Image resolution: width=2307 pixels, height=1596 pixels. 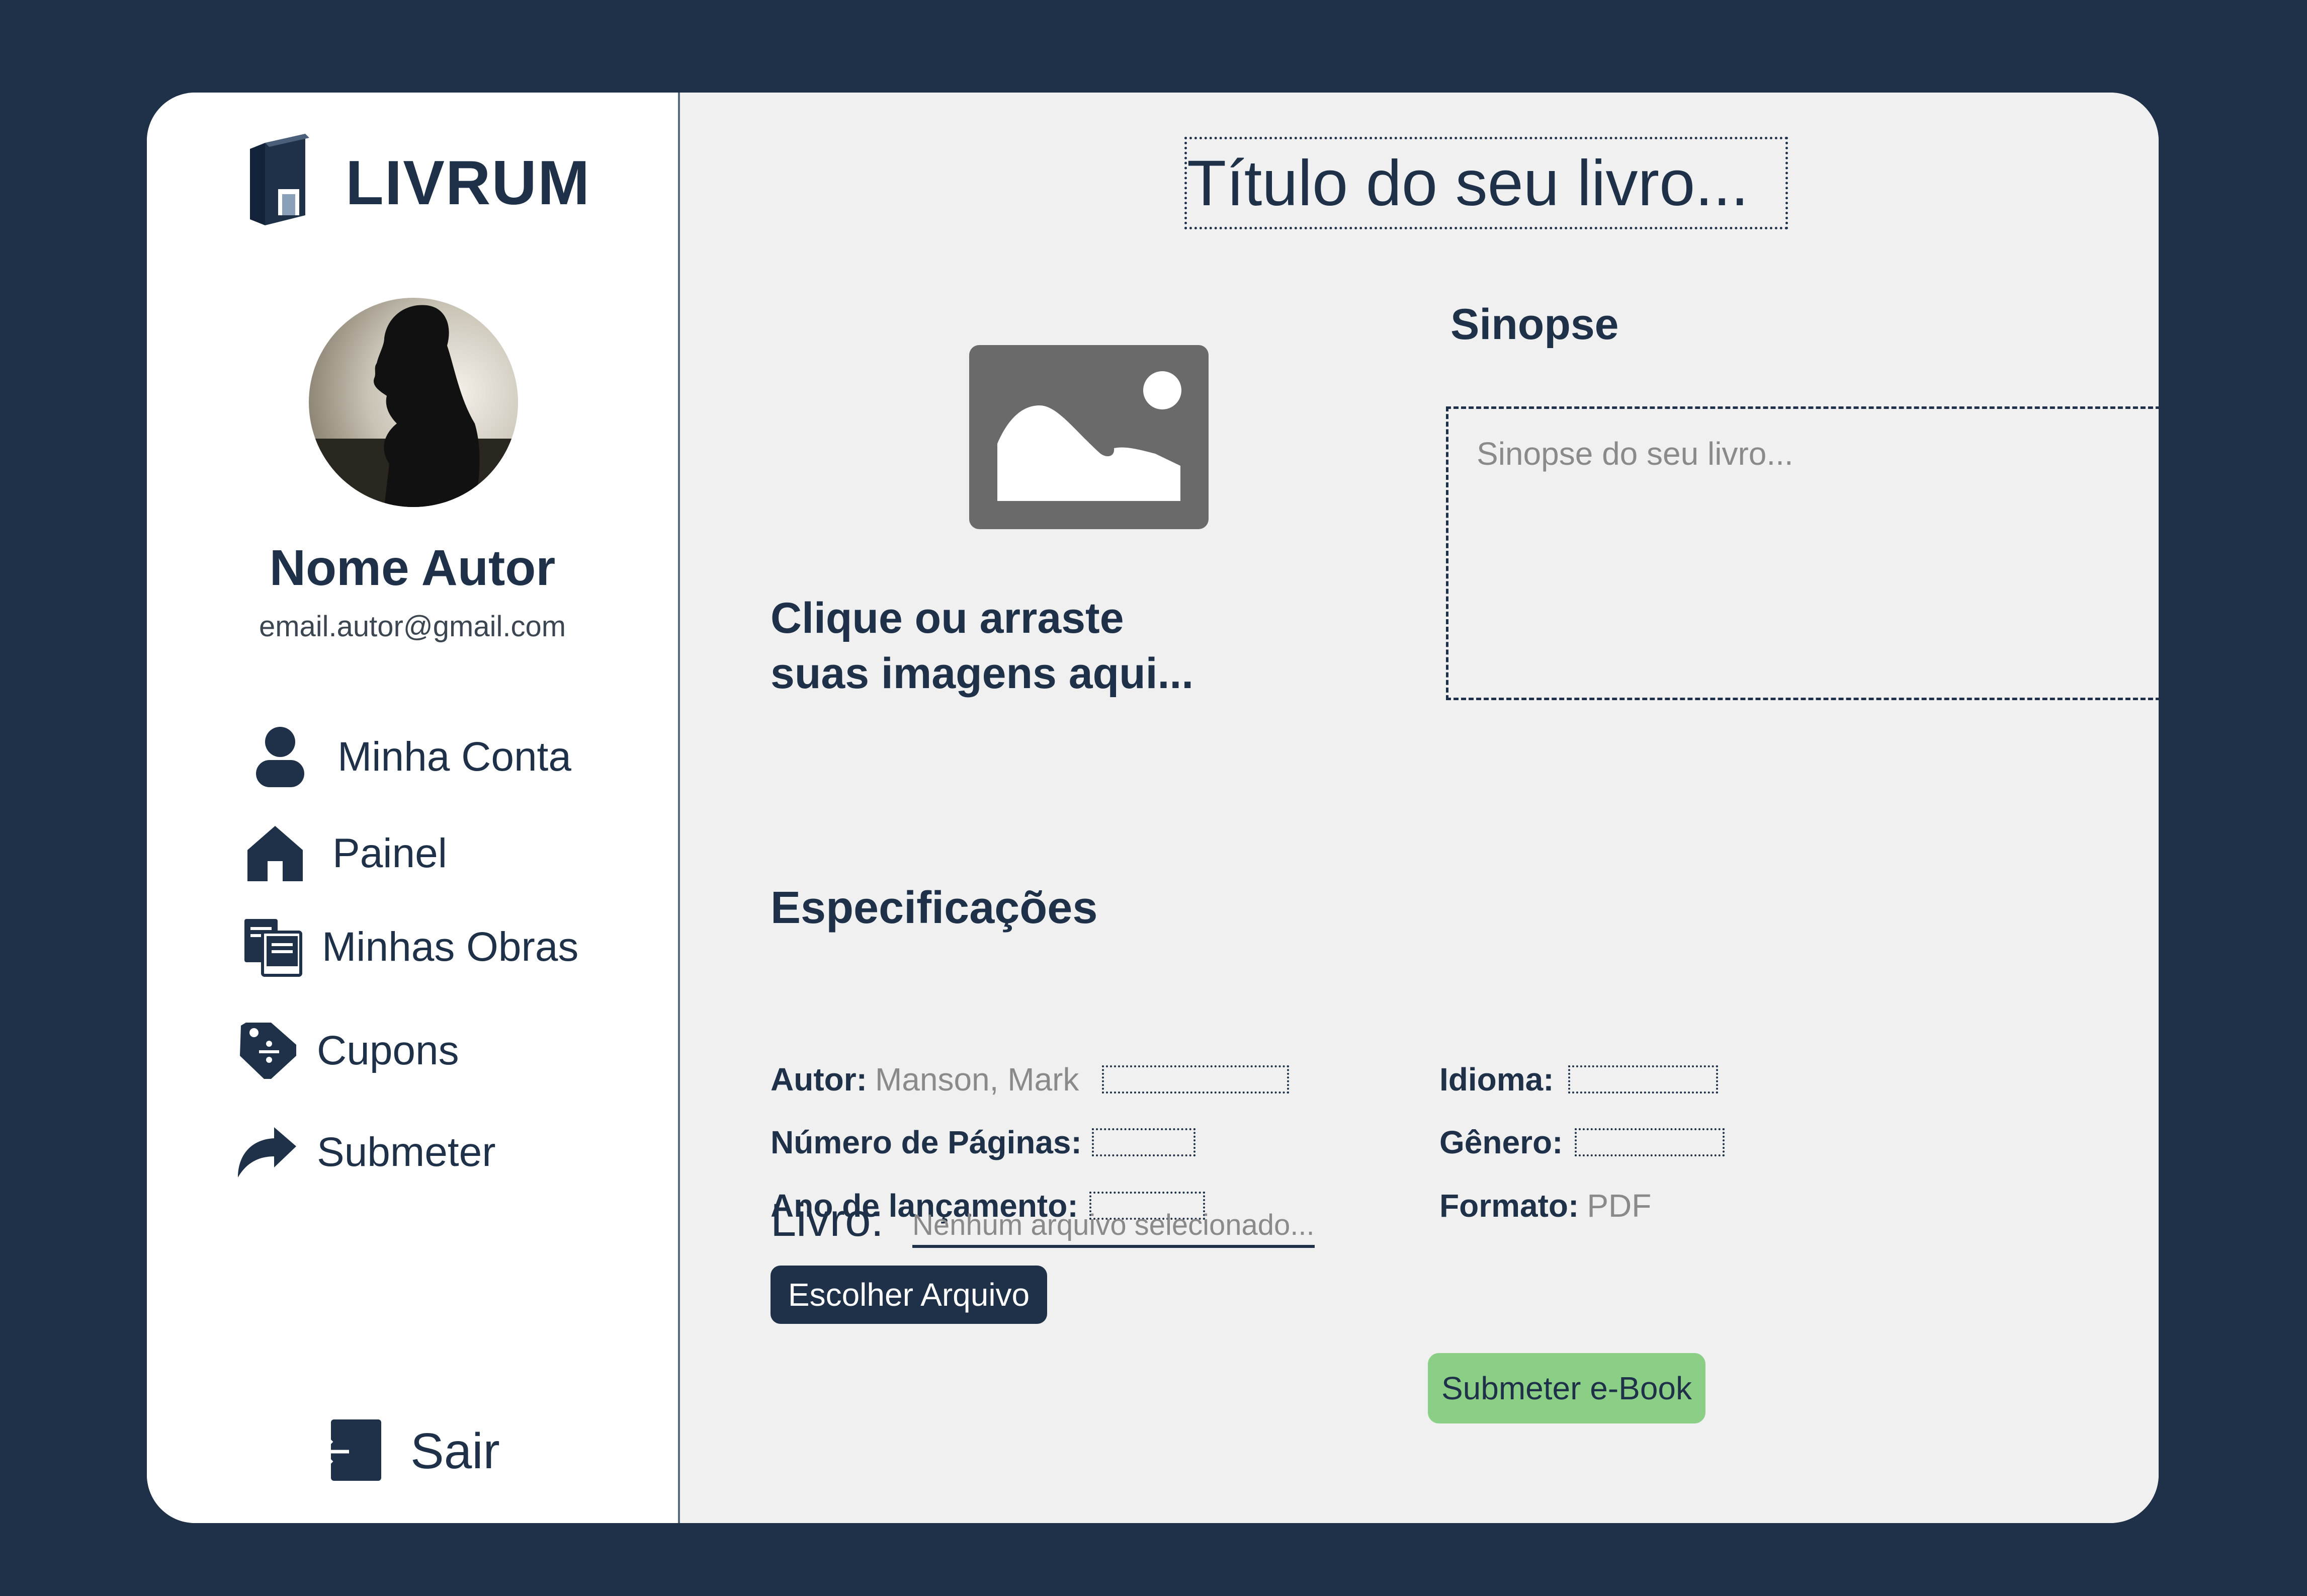 I want to click on spec-genero: Gênero:, so click(x=1582, y=1142).